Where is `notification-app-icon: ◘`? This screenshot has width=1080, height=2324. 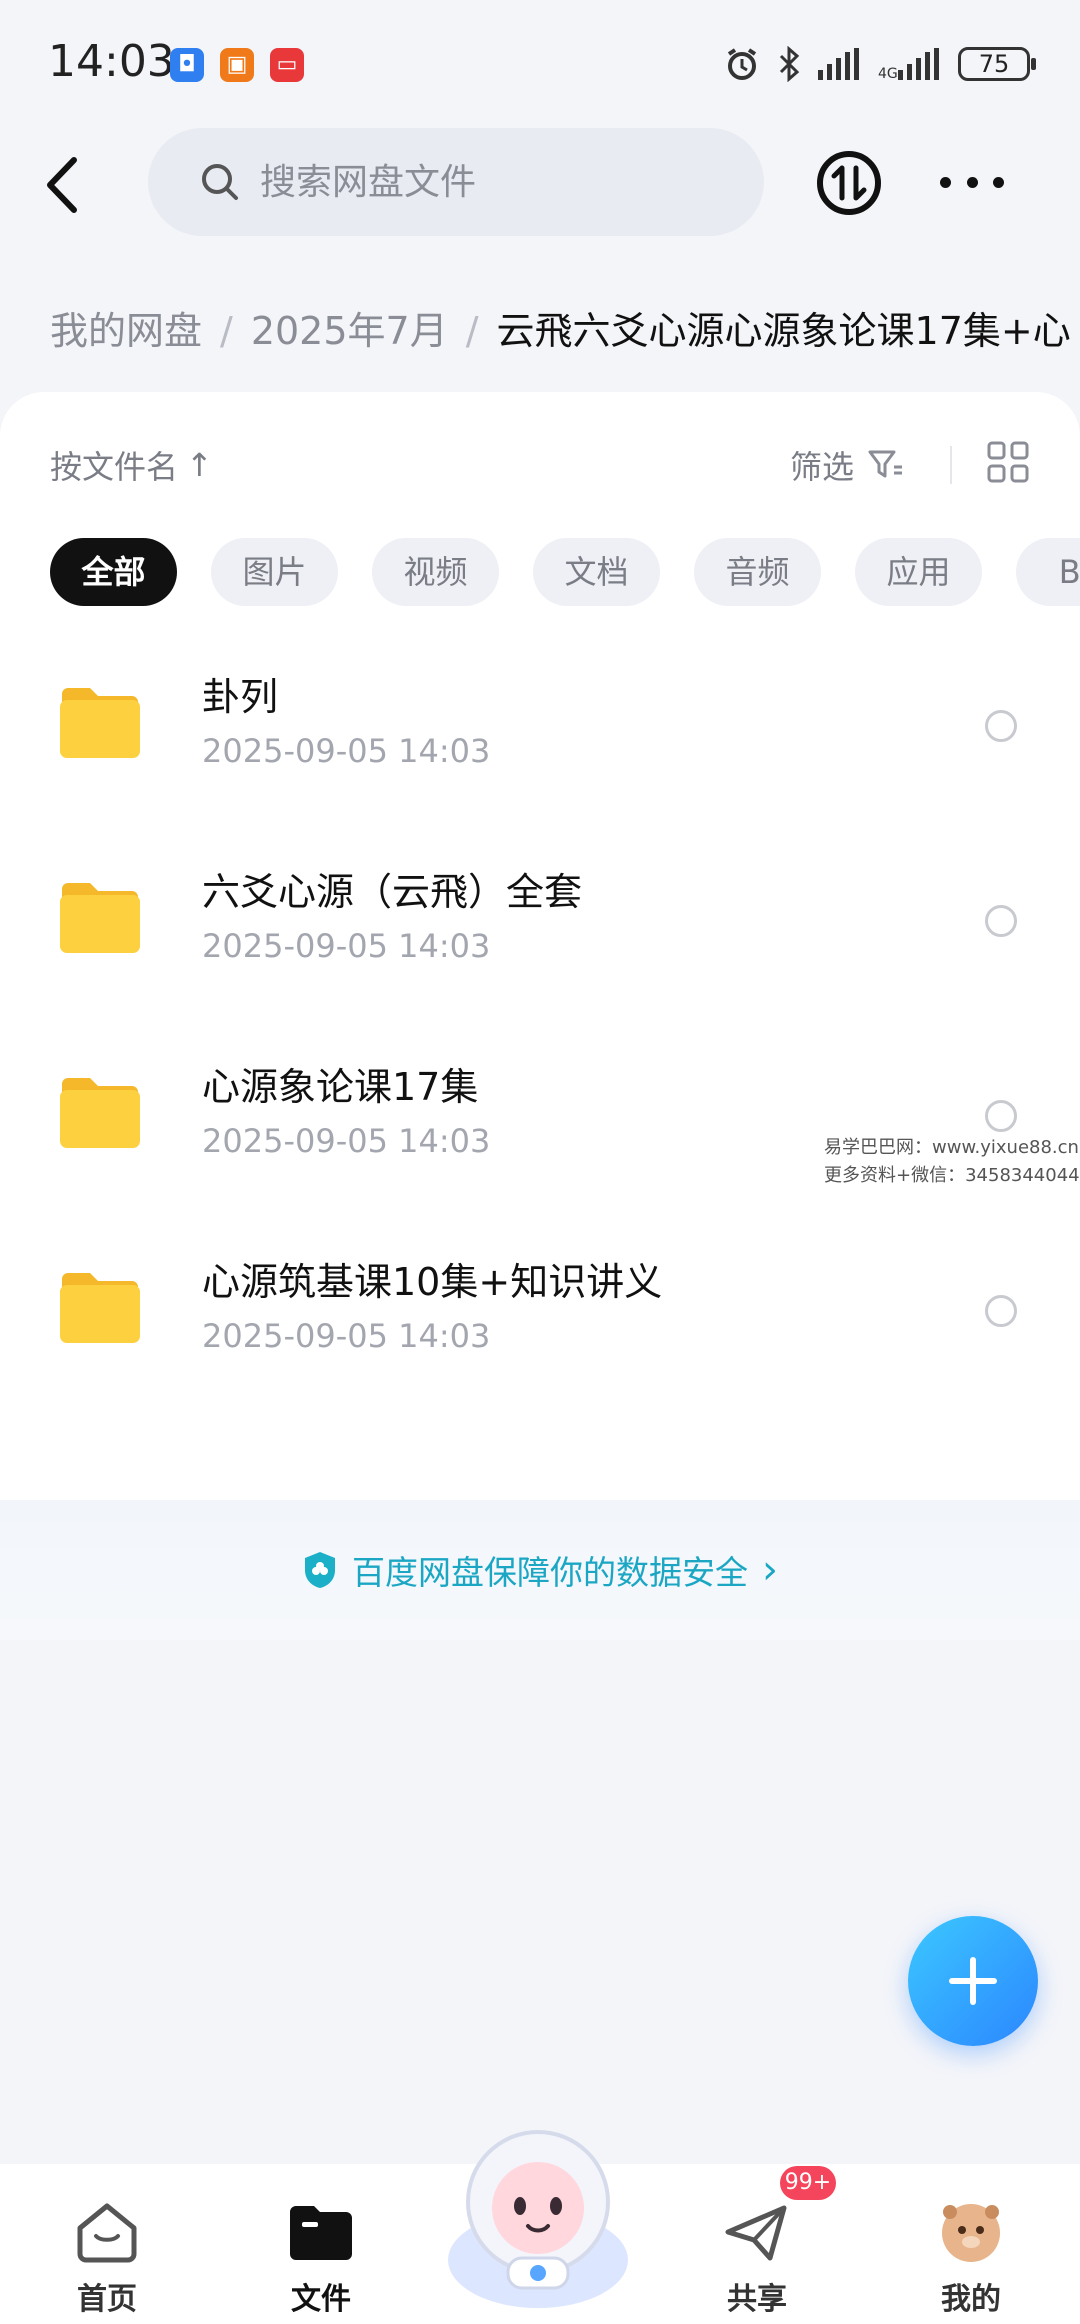 notification-app-icon: ◘ is located at coordinates (187, 65).